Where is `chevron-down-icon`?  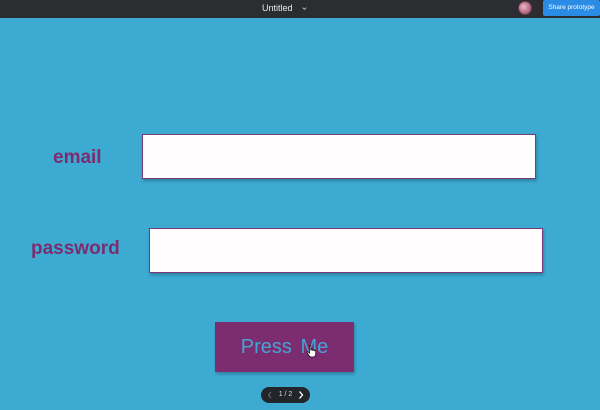 chevron-down-icon is located at coordinates (304, 9).